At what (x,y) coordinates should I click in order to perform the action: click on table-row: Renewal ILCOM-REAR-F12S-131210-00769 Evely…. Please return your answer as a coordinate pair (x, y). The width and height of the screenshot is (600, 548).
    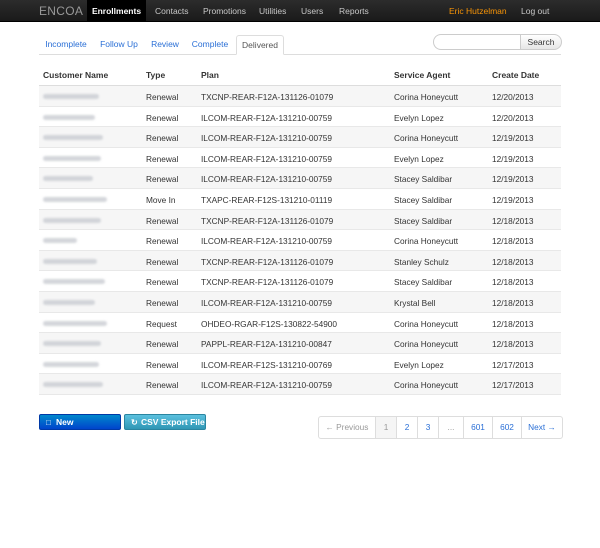
    Looking at the image, I should click on (300, 364).